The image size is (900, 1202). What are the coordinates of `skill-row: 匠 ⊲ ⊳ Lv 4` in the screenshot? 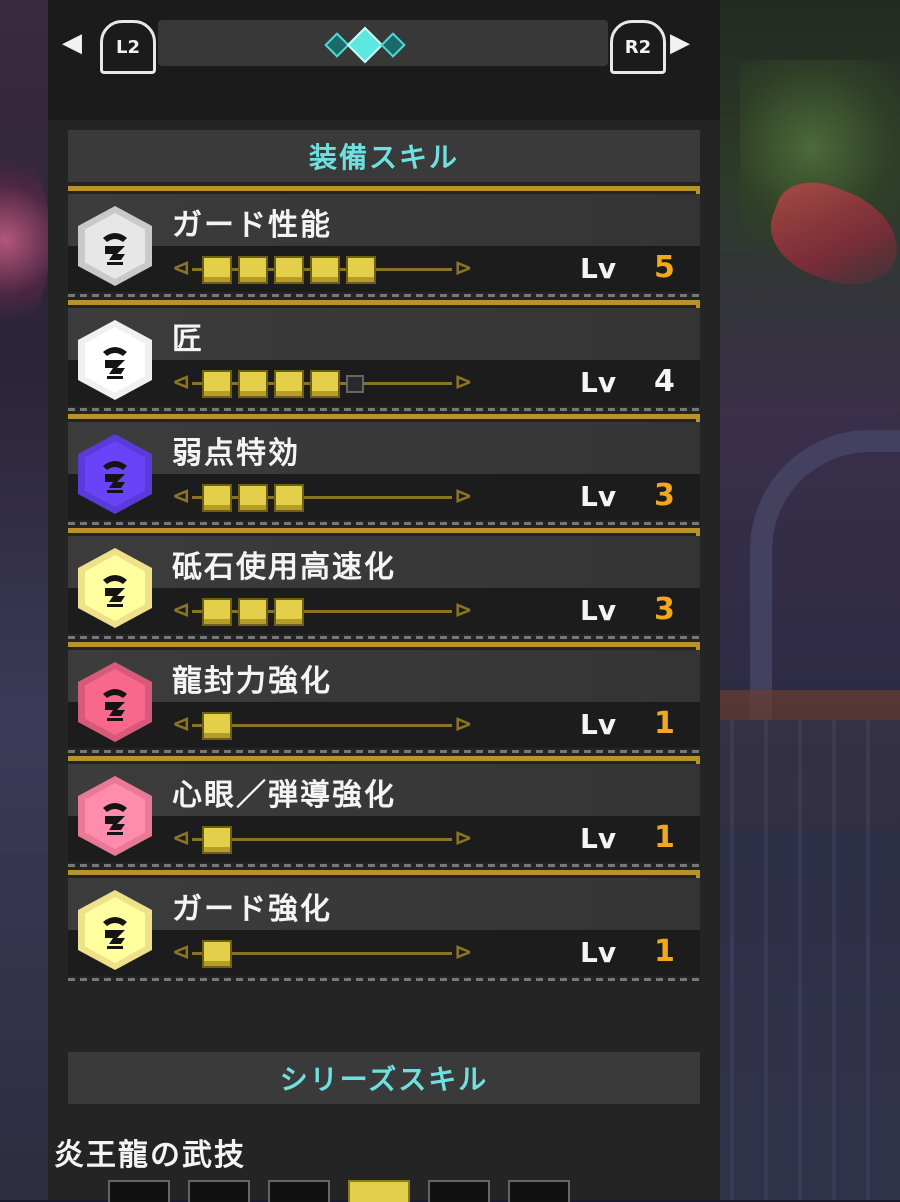 It's located at (394, 356).